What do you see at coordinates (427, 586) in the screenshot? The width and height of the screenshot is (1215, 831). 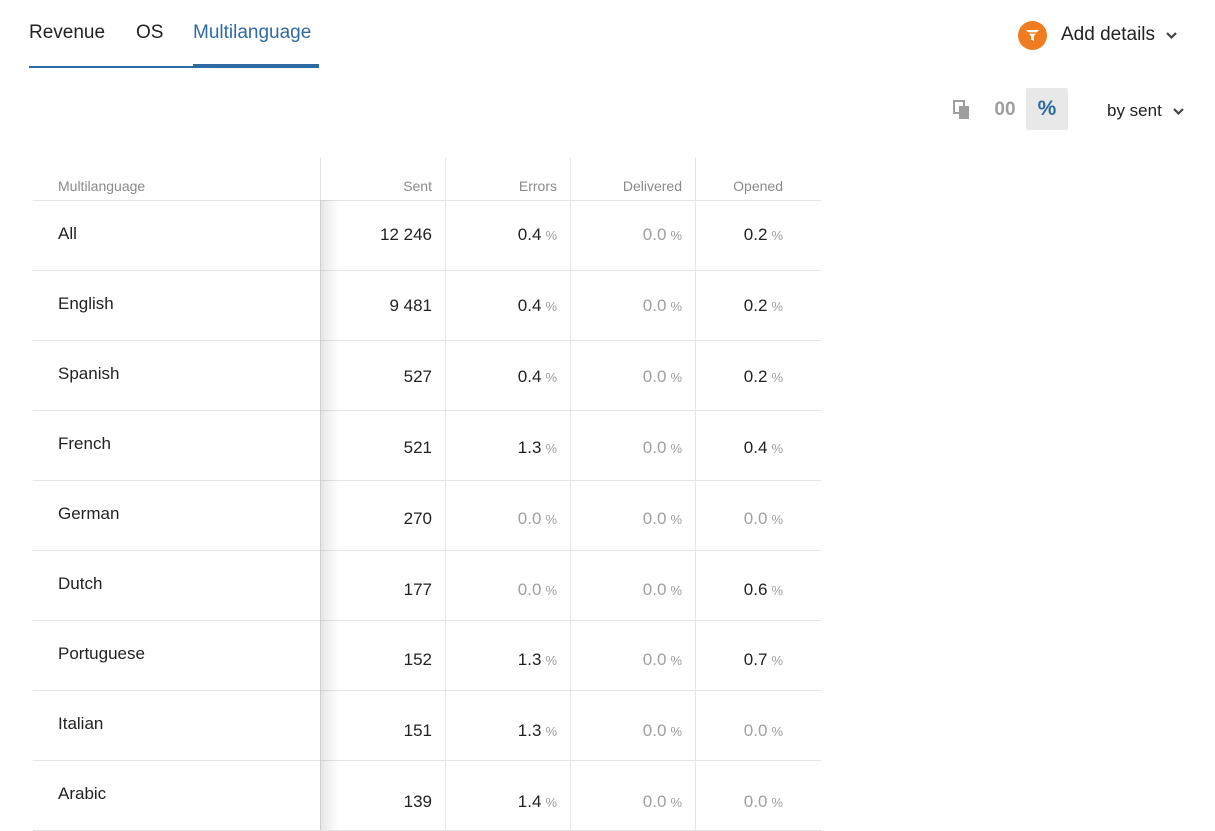 I see `table-row: Dutch 177 0.0% 0.0% 0.6%` at bounding box center [427, 586].